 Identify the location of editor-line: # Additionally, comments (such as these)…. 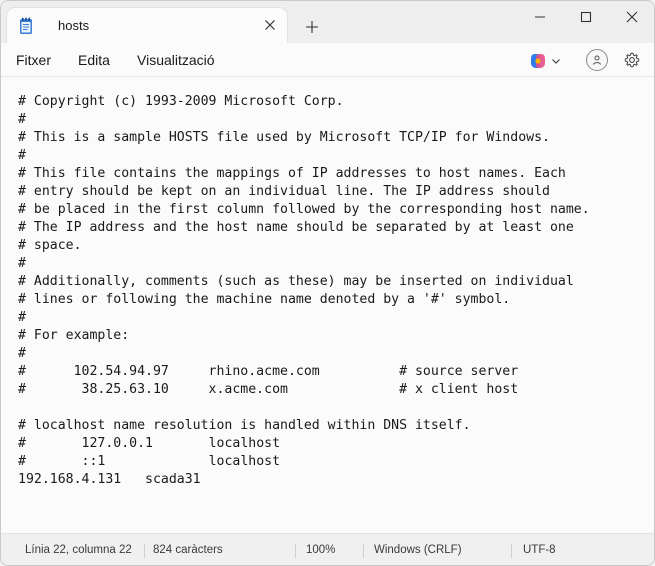
(296, 281).